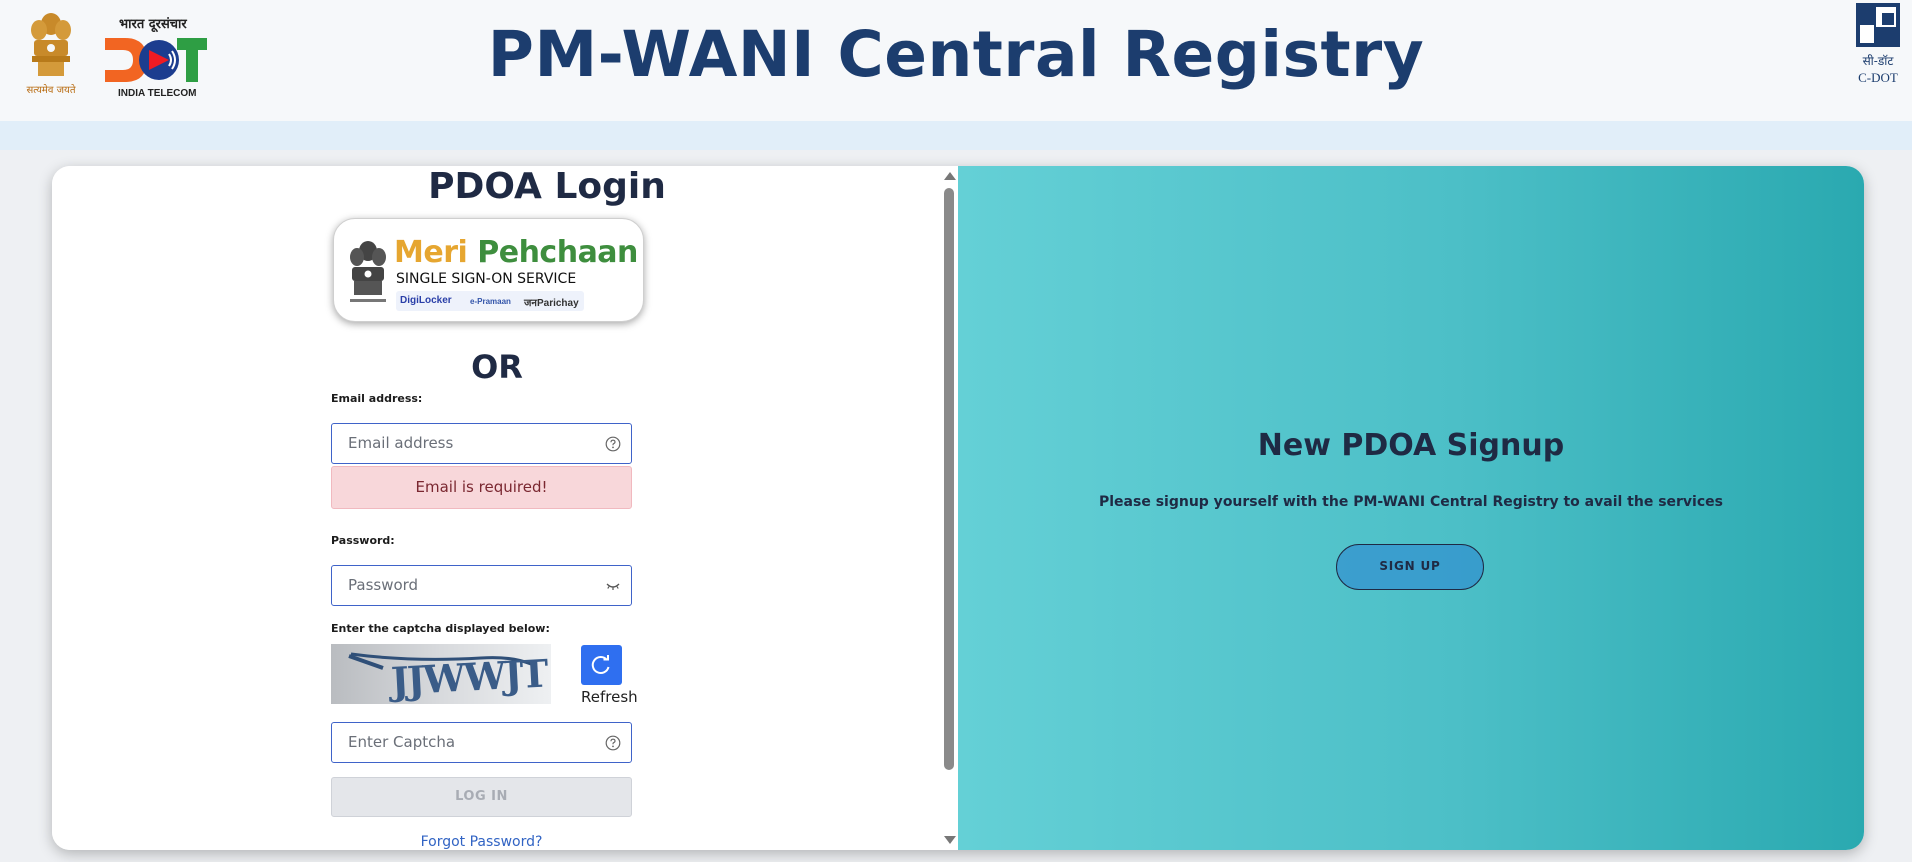 The height and width of the screenshot is (862, 1912). What do you see at coordinates (949, 479) in the screenshot?
I see `scroll-thumb` at bounding box center [949, 479].